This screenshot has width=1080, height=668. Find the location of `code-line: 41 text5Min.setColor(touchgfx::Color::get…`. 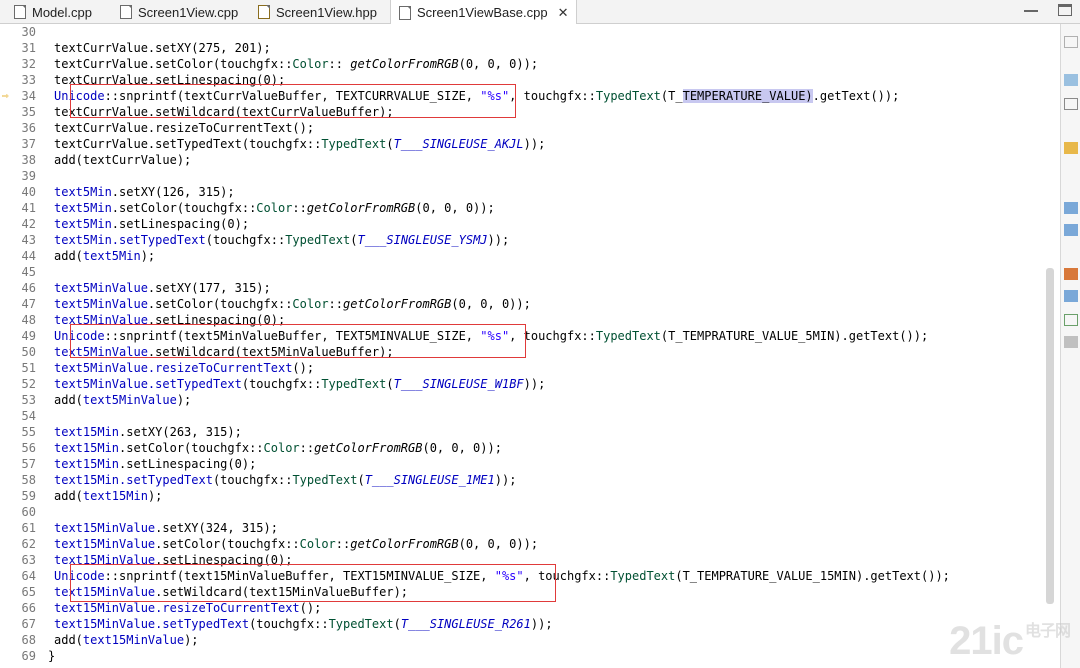

code-line: 41 text5Min.setColor(touchgfx::Color::get… is located at coordinates (525, 208).